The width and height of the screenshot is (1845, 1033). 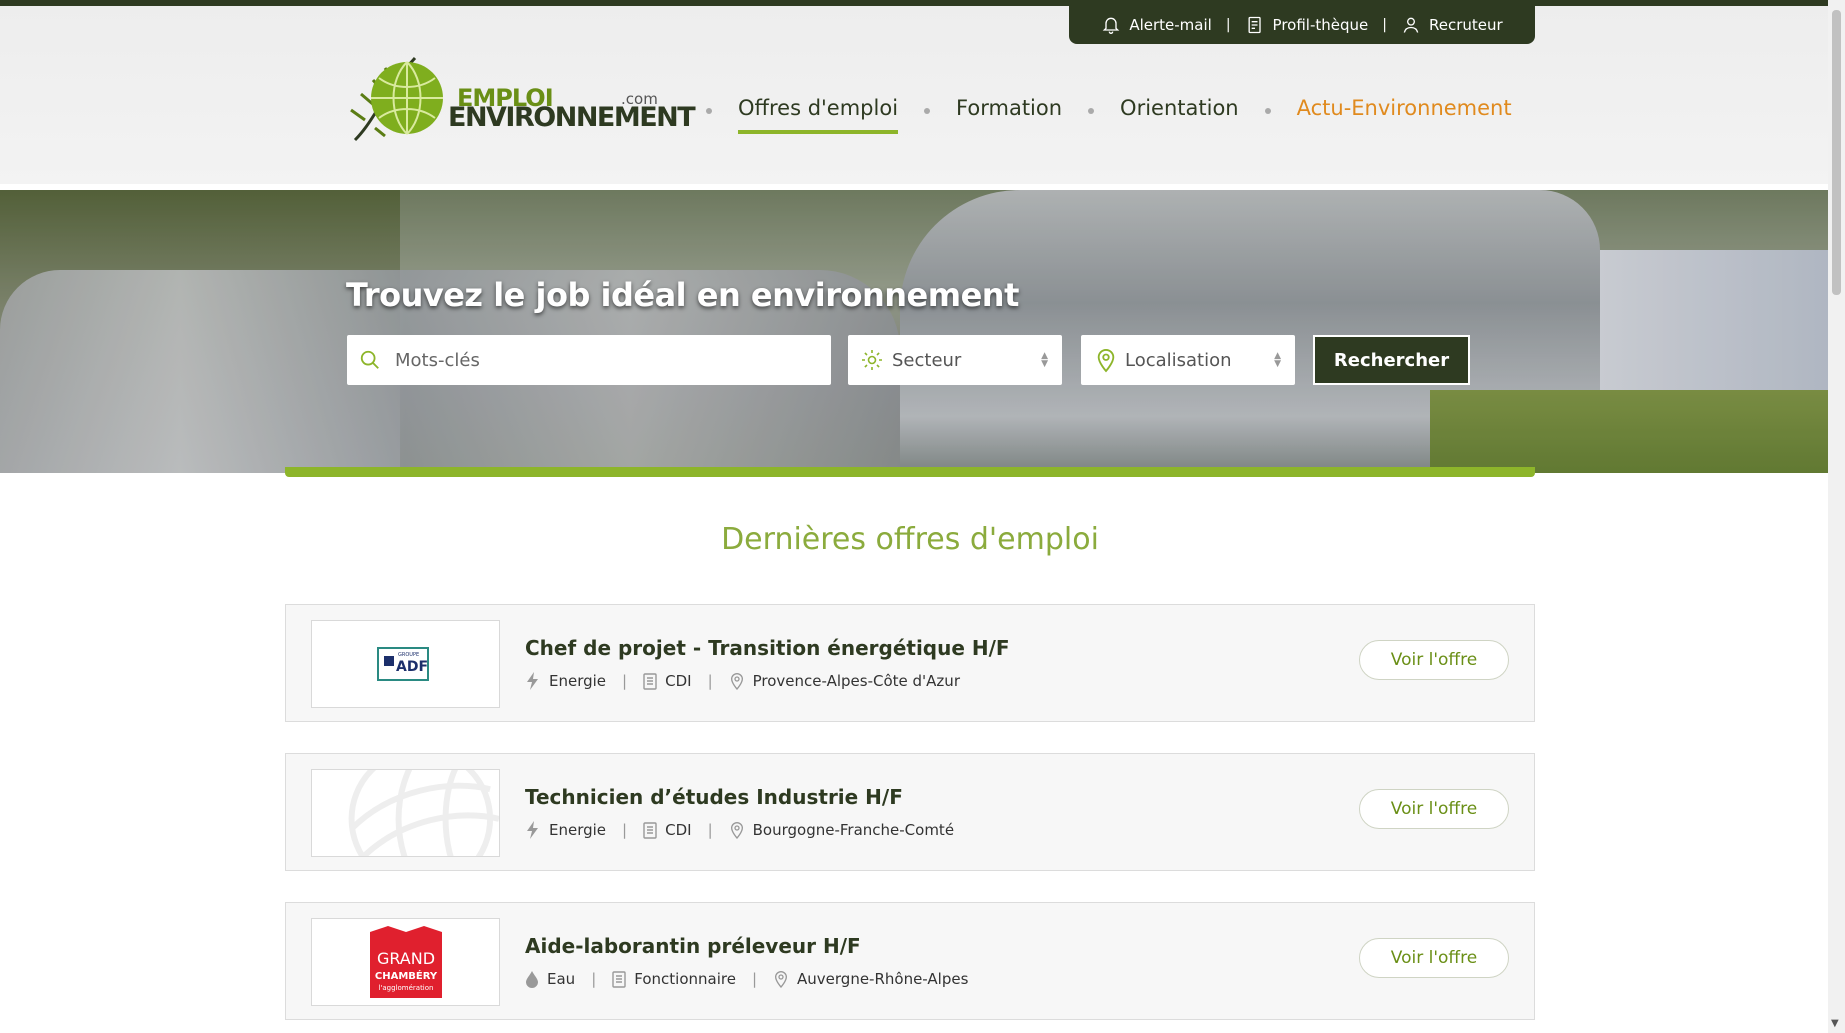 I want to click on company-logo: ADF GROUPE, so click(x=405, y=664).